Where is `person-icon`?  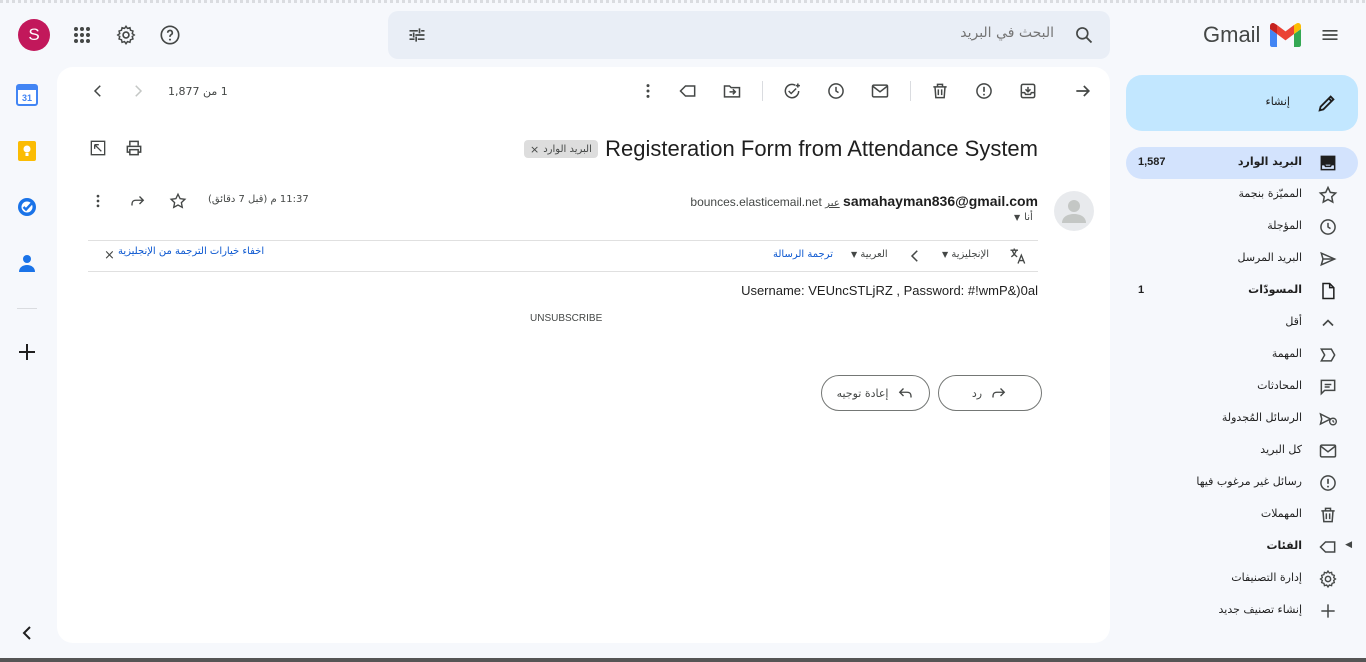
person-icon is located at coordinates (1074, 211).